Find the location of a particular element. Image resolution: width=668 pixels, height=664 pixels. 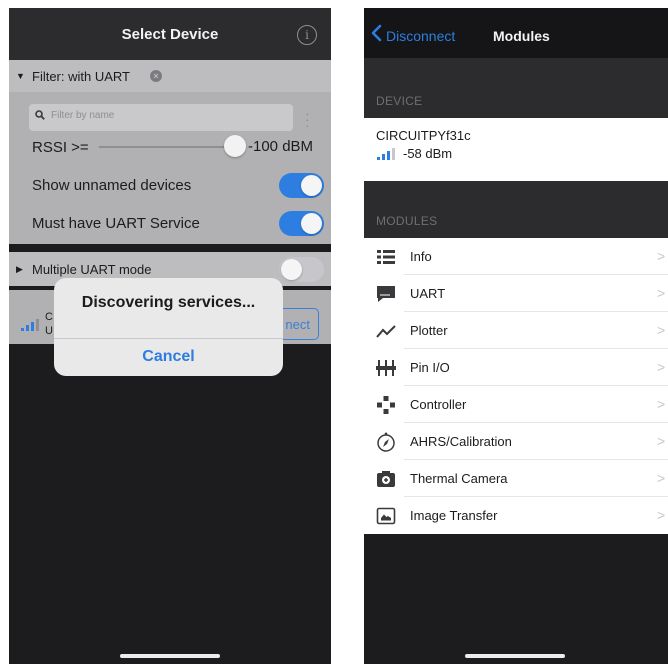

rssi-slider-thumb is located at coordinates (235, 146).